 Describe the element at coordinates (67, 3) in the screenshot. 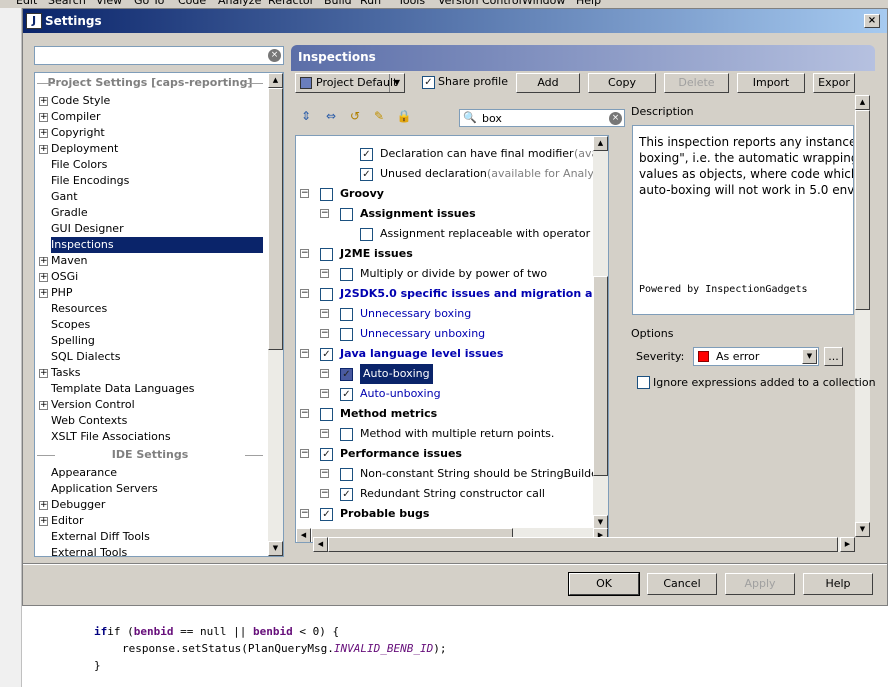

I see `ide-menu-item: Search` at that location.